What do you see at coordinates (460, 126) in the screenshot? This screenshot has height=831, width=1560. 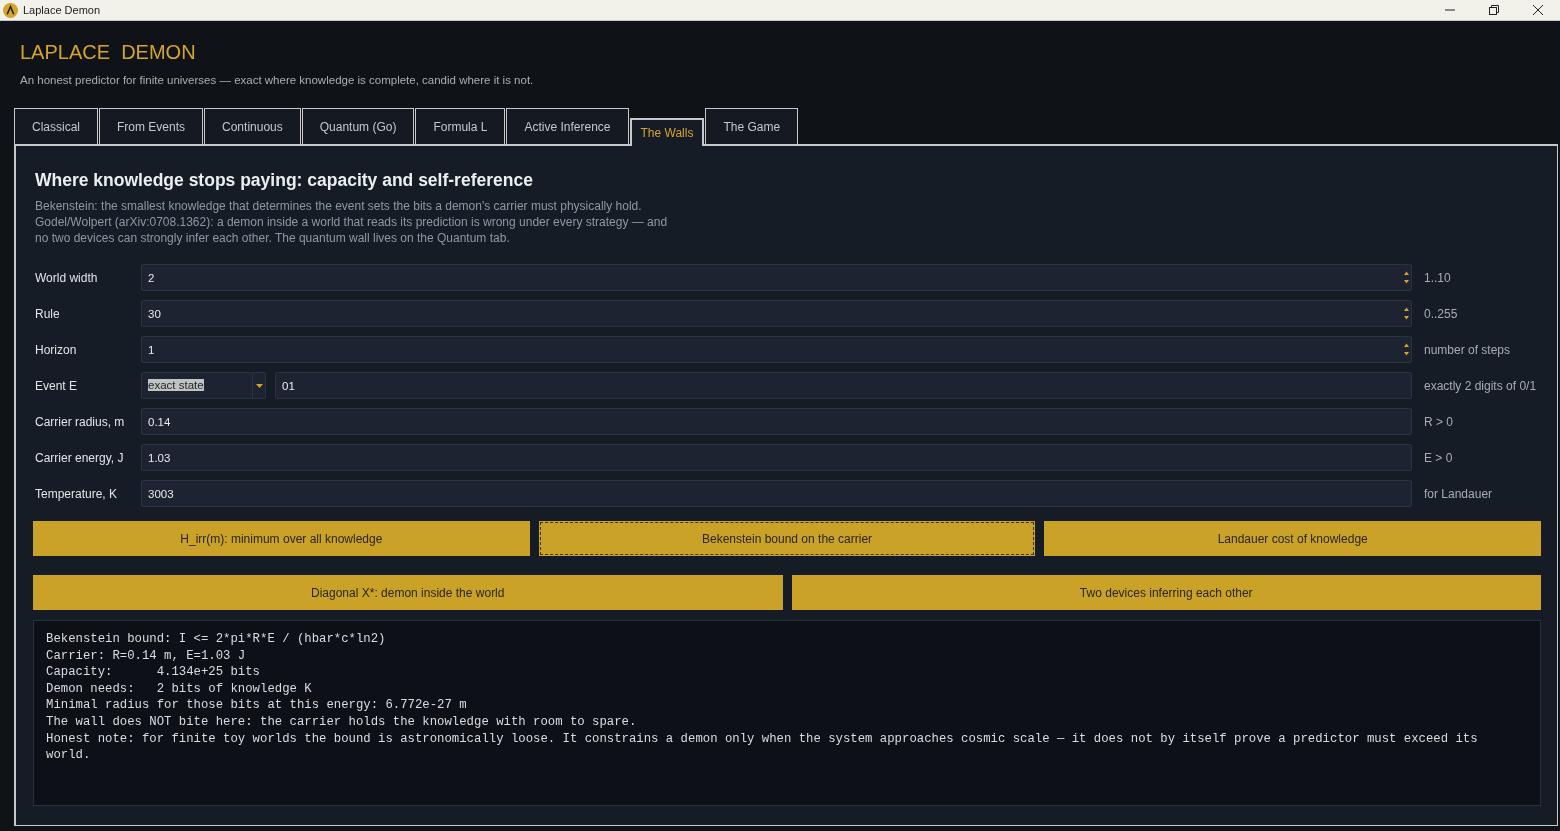 I see `tab: Formula L` at bounding box center [460, 126].